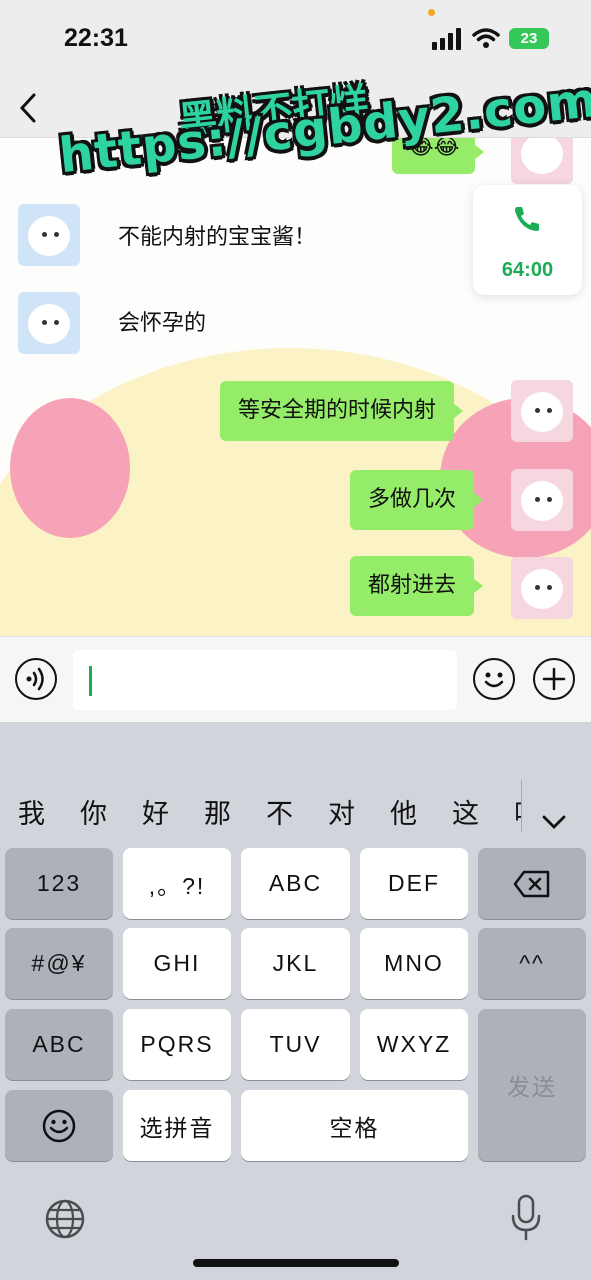 The height and width of the screenshot is (1280, 591). Describe the element at coordinates (414, 883) in the screenshot. I see `key-def: DEF` at that location.